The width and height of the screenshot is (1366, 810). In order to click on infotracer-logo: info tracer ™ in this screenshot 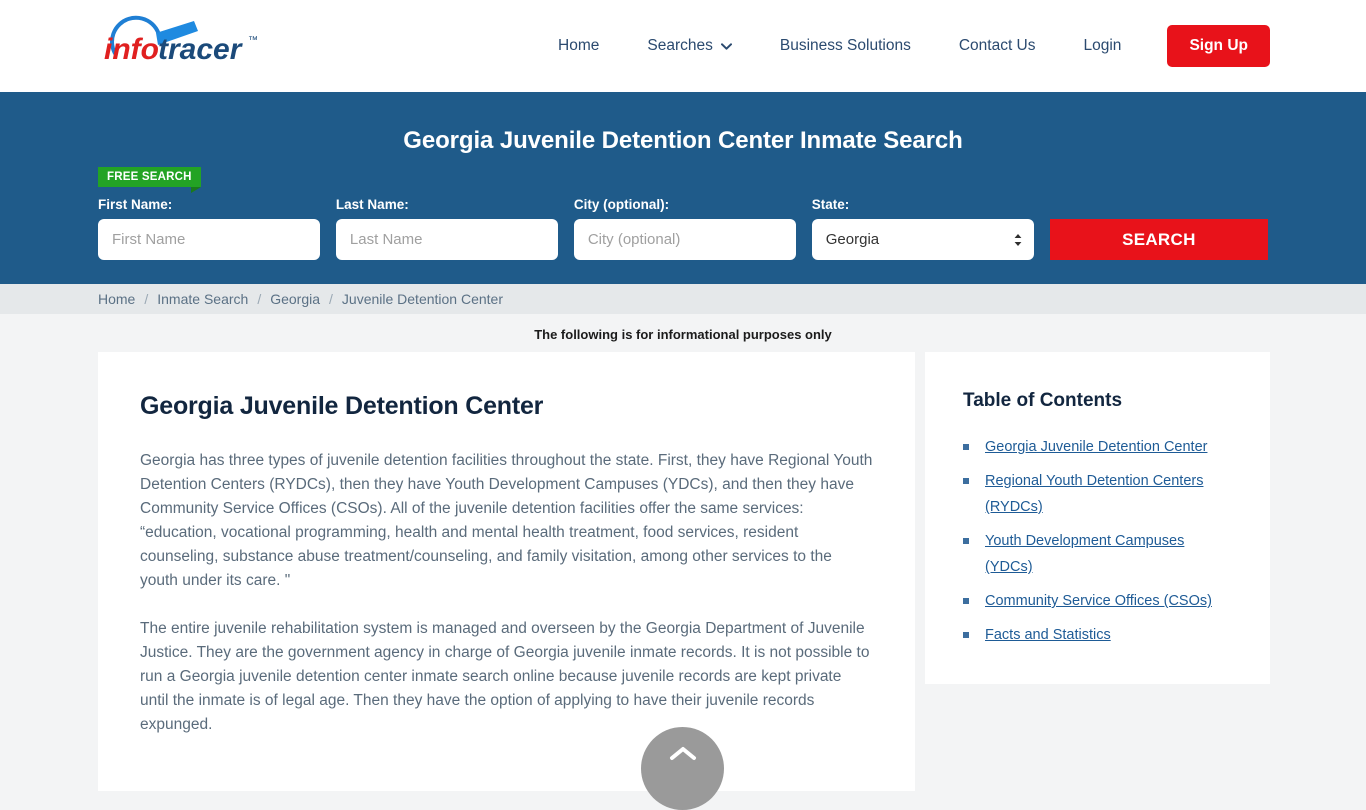, I will do `click(183, 46)`.